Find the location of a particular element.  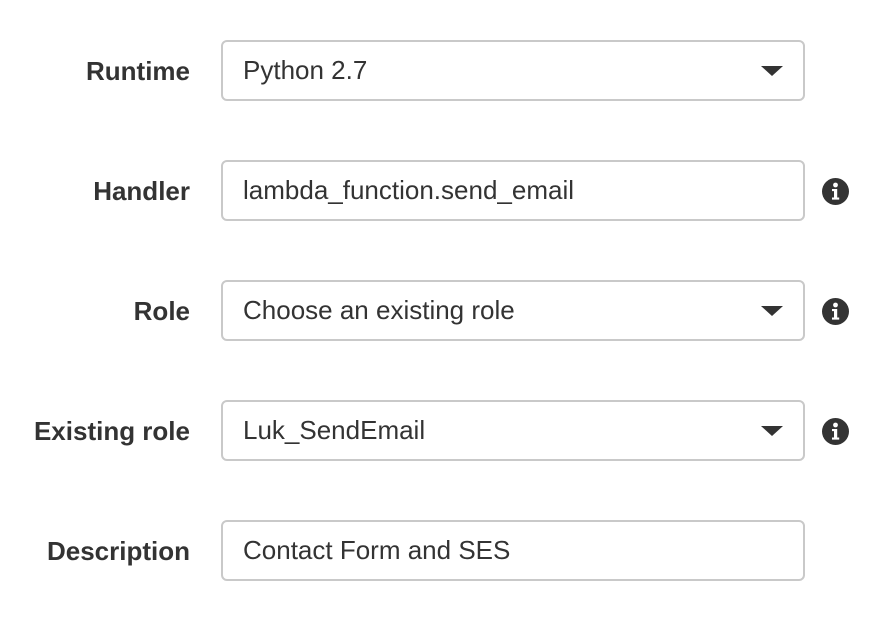

role-select: Choose an existing role is located at coordinates (513, 310).